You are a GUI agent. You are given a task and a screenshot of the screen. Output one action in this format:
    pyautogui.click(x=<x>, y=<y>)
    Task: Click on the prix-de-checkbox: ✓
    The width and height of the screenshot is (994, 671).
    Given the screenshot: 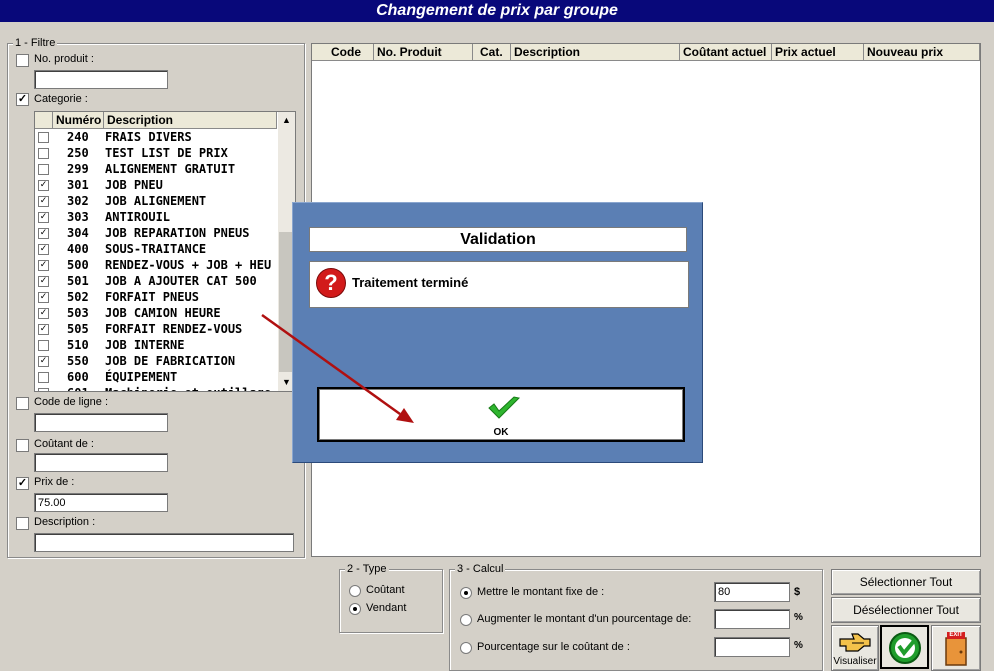 What is the action you would take?
    pyautogui.click(x=22, y=483)
    